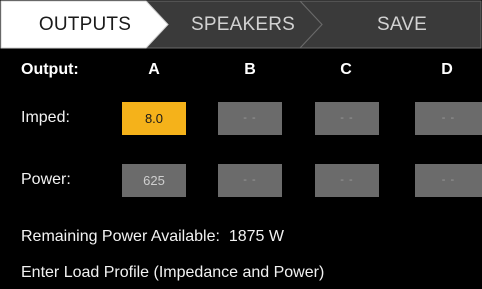 This screenshot has width=482, height=289. I want to click on imped-row-label: Imped:, so click(45, 117).